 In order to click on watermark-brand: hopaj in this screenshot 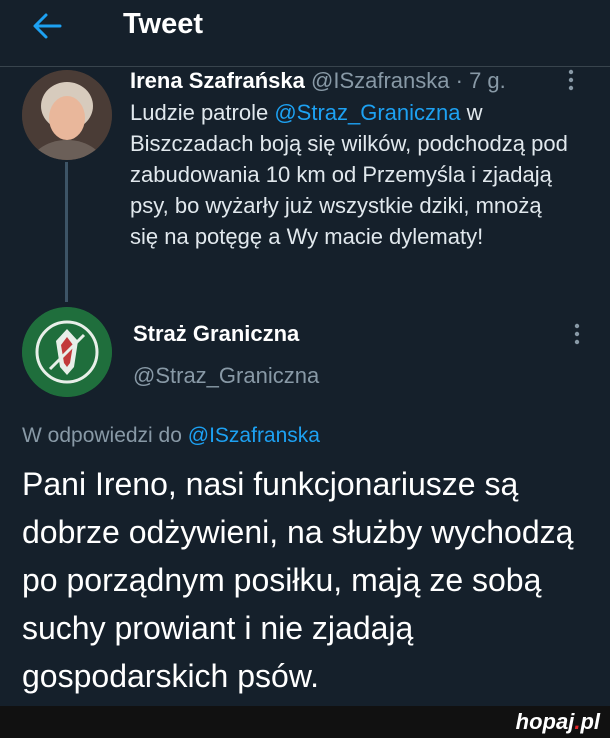, I will do `click(545, 721)`.